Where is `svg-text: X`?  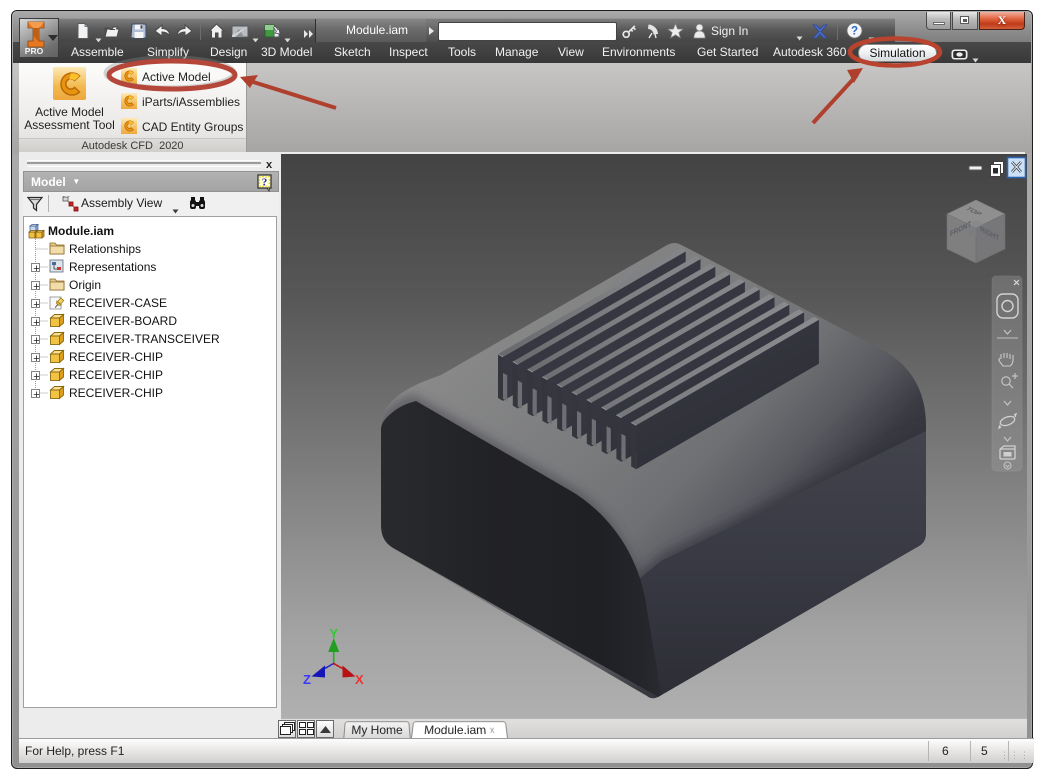
svg-text: X is located at coordinates (359, 679).